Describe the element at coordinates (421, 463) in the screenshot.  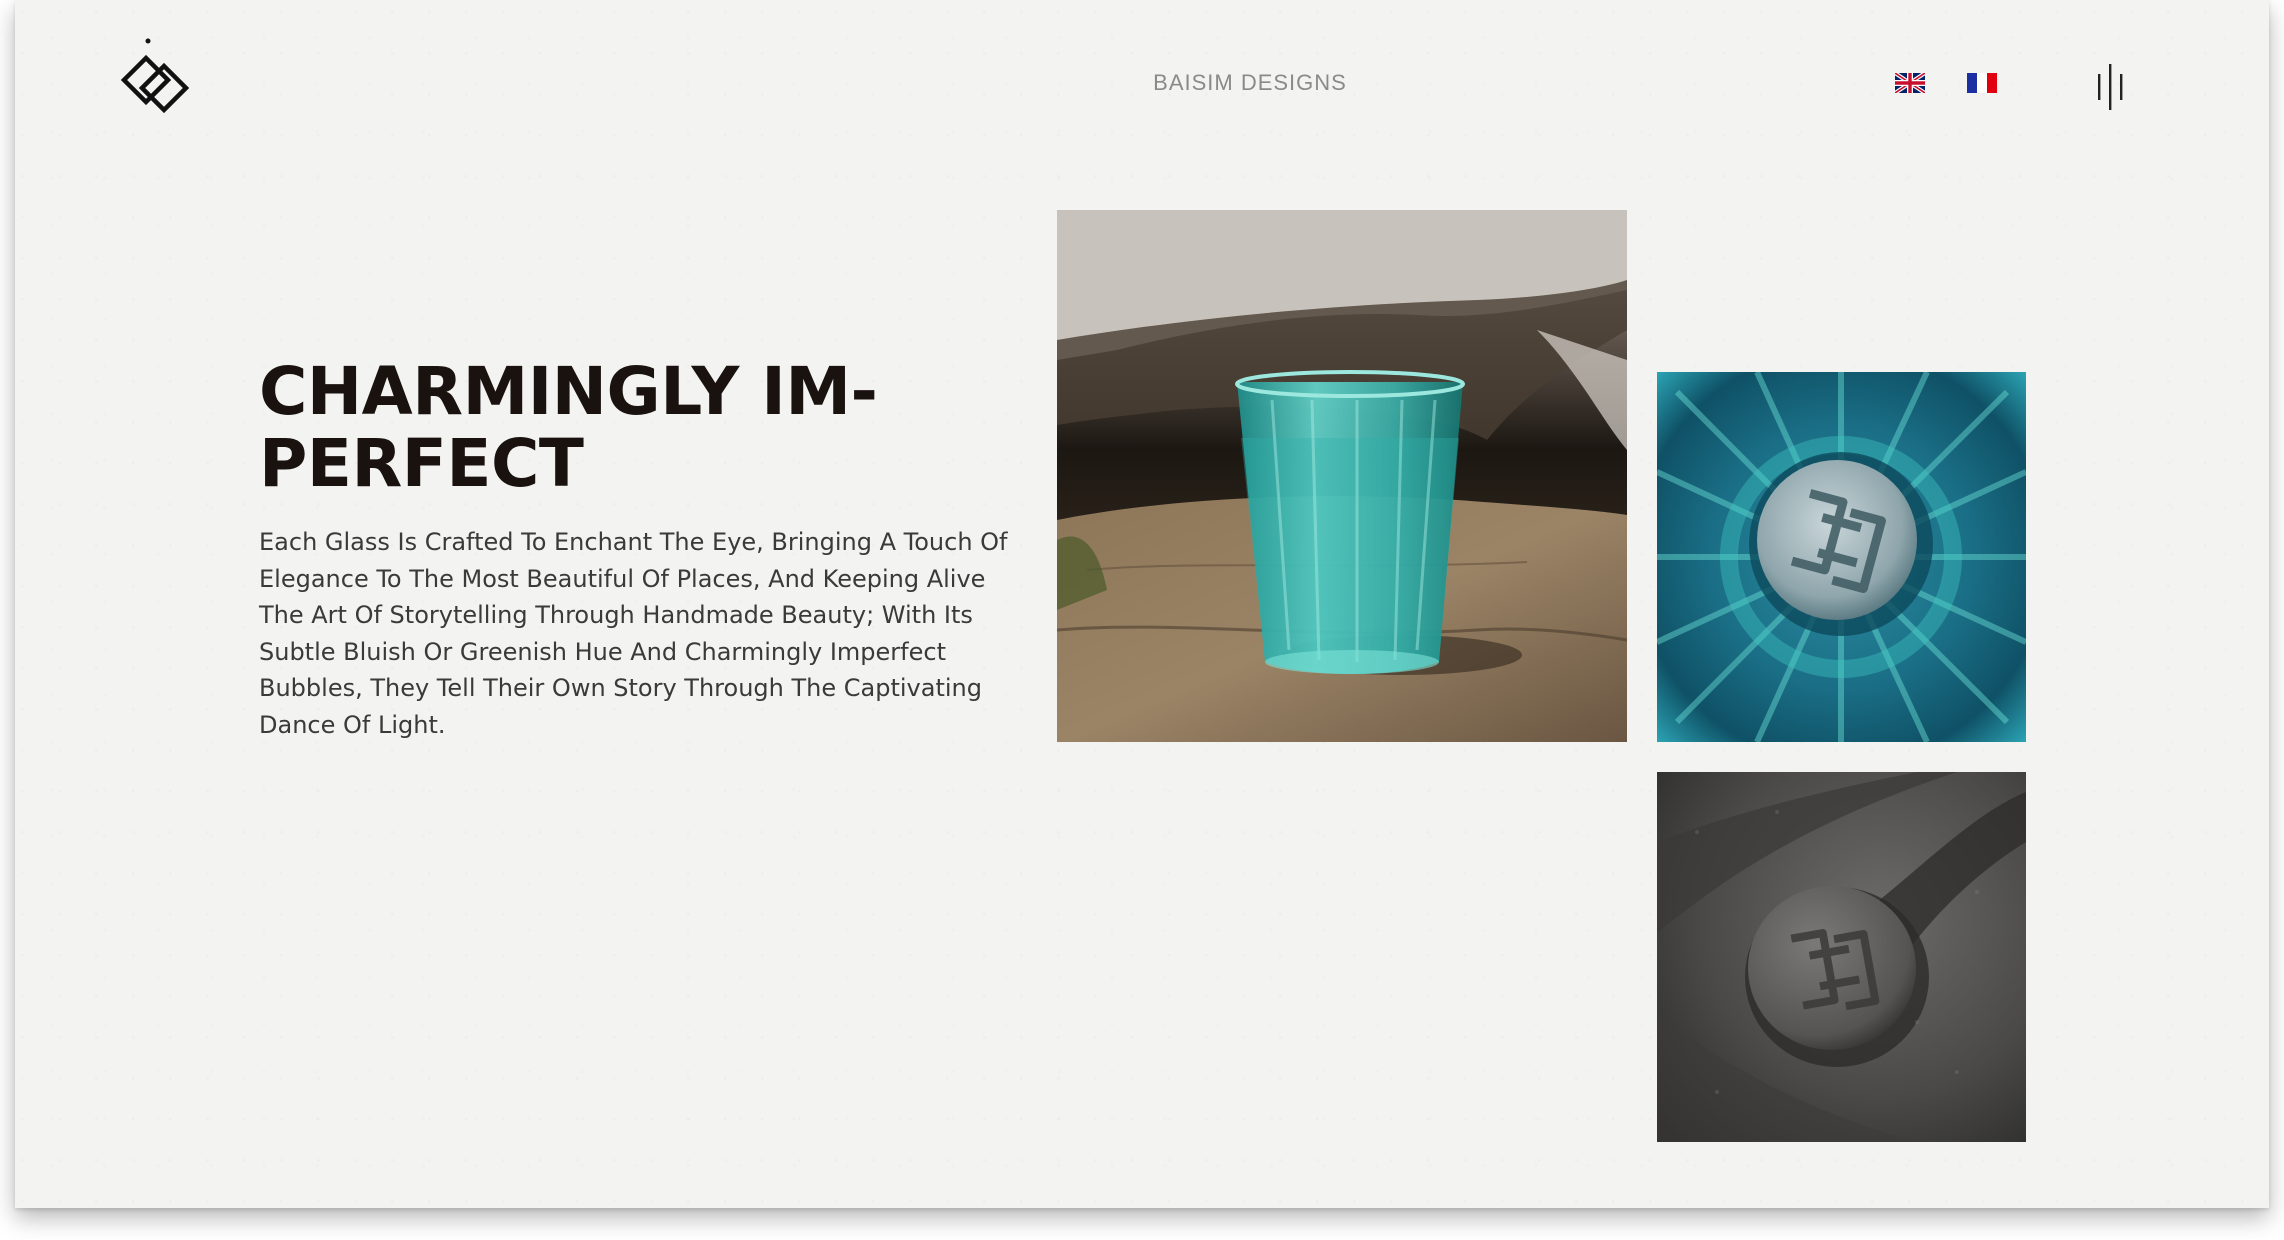
I see `hero-title-line-2: PERFECT` at that location.